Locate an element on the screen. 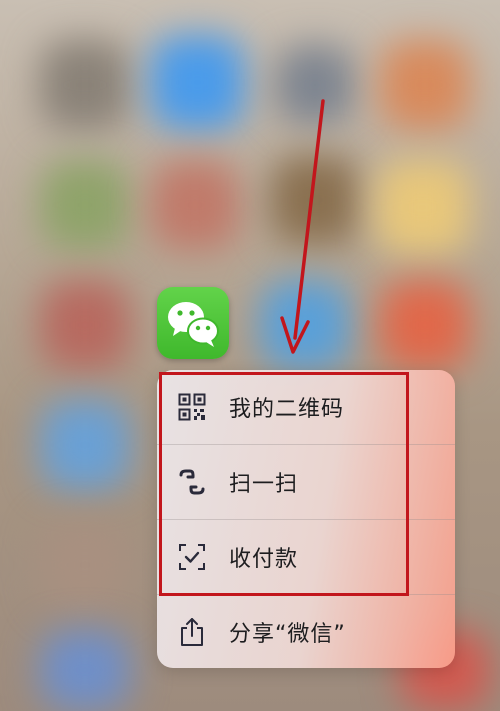 This screenshot has height=711, width=500. menu-item-label: 分享“微信” is located at coordinates (287, 634).